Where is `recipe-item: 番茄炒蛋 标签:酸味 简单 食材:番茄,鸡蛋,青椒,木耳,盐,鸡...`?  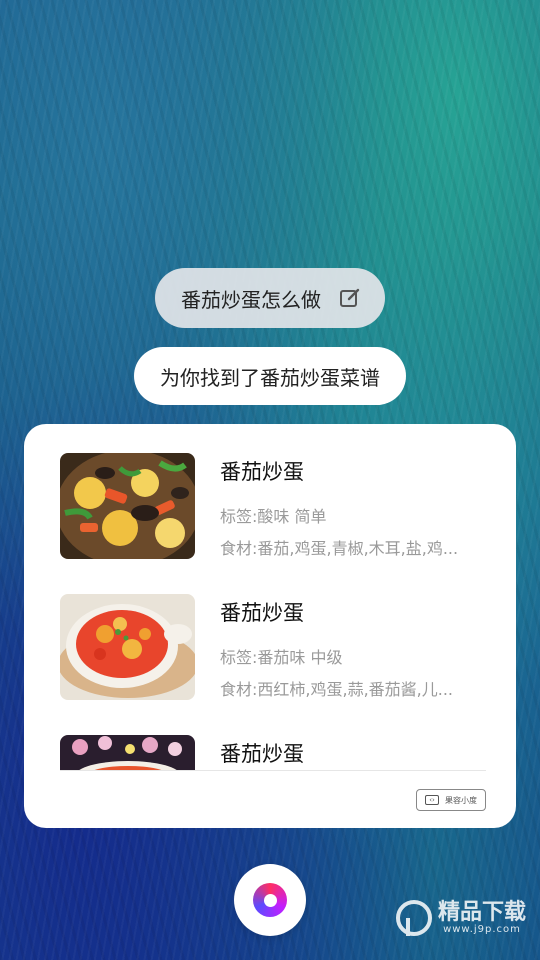
recipe-item: 番茄炒蛋 标签:酸味 简单 食材:番茄,鸡蛋,青椒,木耳,盐,鸡... is located at coordinates (275, 491).